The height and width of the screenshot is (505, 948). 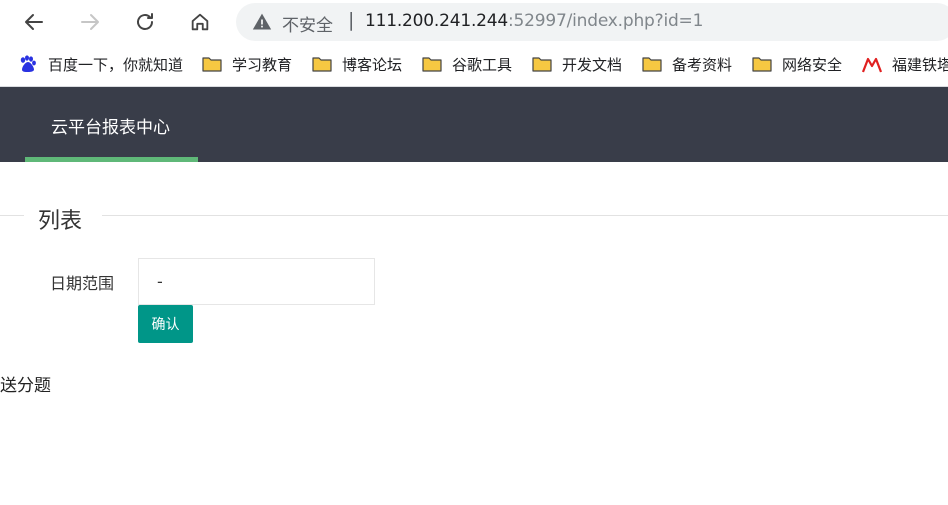 I want to click on home-icon, so click(x=200, y=22).